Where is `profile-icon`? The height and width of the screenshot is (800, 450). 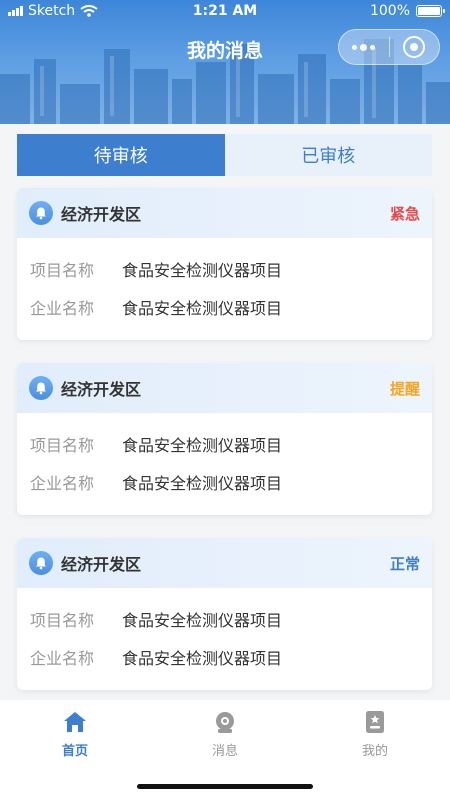 profile-icon is located at coordinates (375, 722).